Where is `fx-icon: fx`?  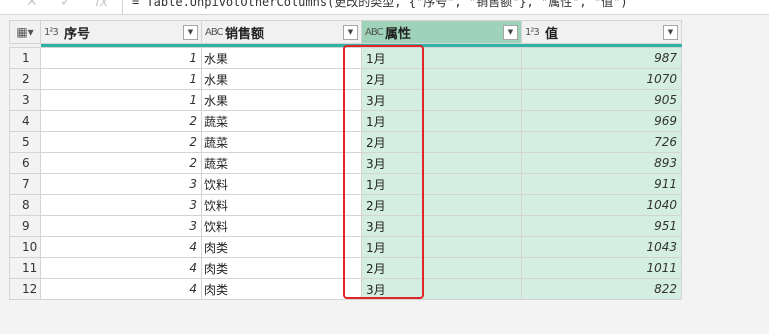
fx-icon: fx is located at coordinates (102, 5).